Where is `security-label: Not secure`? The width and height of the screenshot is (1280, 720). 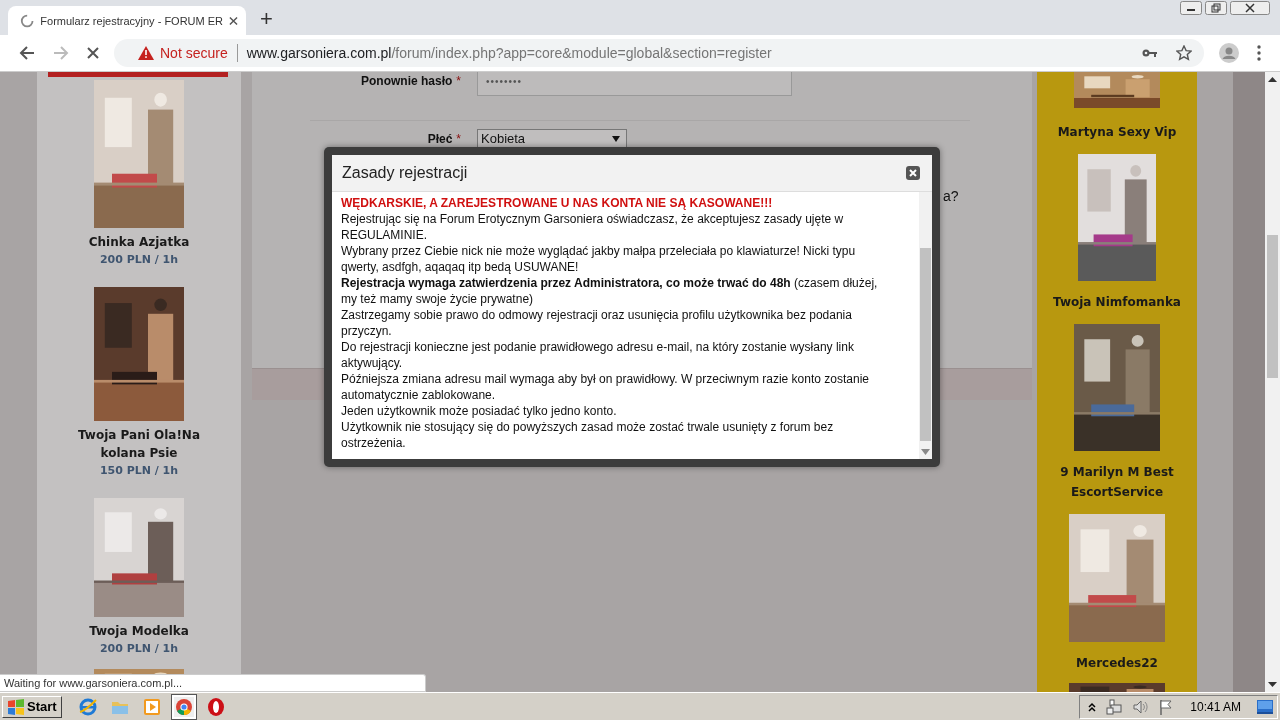
security-label: Not secure is located at coordinates (194, 53).